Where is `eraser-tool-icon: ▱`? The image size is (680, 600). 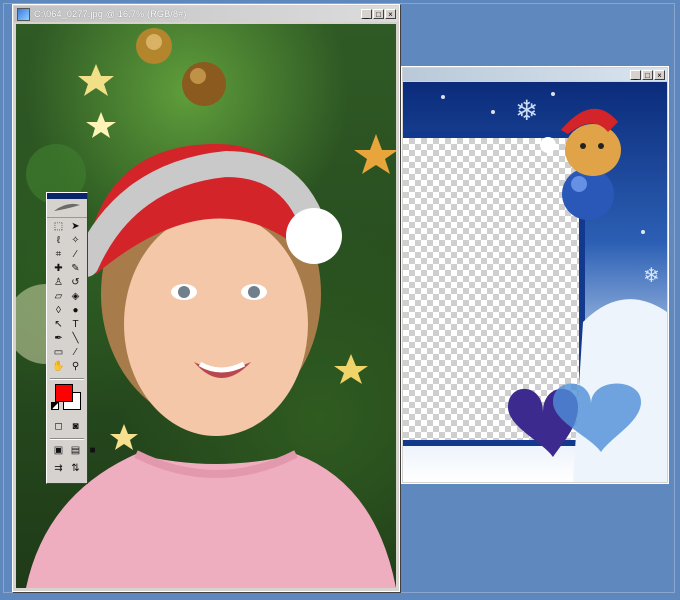 eraser-tool-icon: ▱ is located at coordinates (58, 297).